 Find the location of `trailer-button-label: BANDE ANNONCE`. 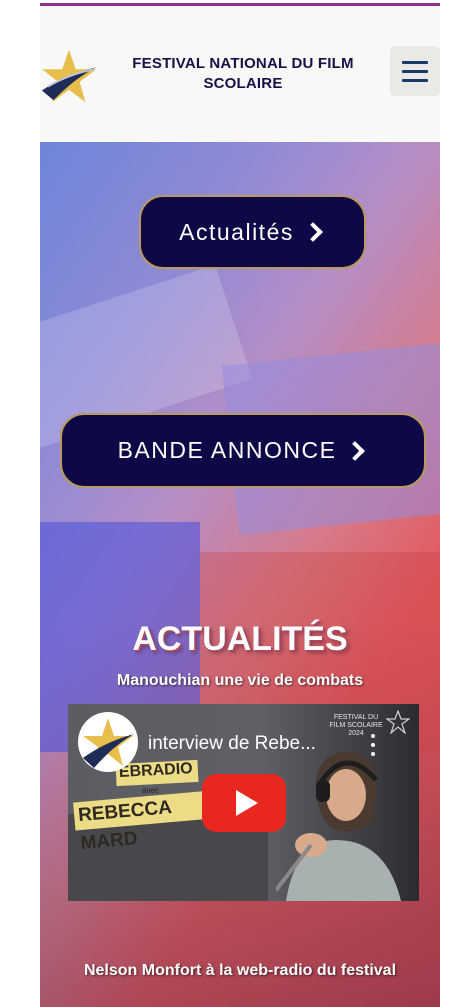

trailer-button-label: BANDE ANNONCE is located at coordinates (227, 450).